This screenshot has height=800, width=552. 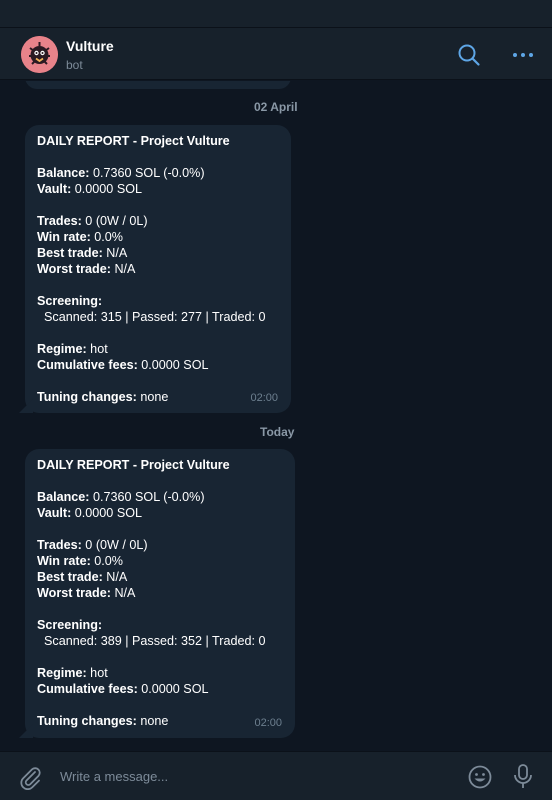 I want to click on screening-stats: Scanned: 315 | Passed: 277 | Traded: 0, so click(x=151, y=317).